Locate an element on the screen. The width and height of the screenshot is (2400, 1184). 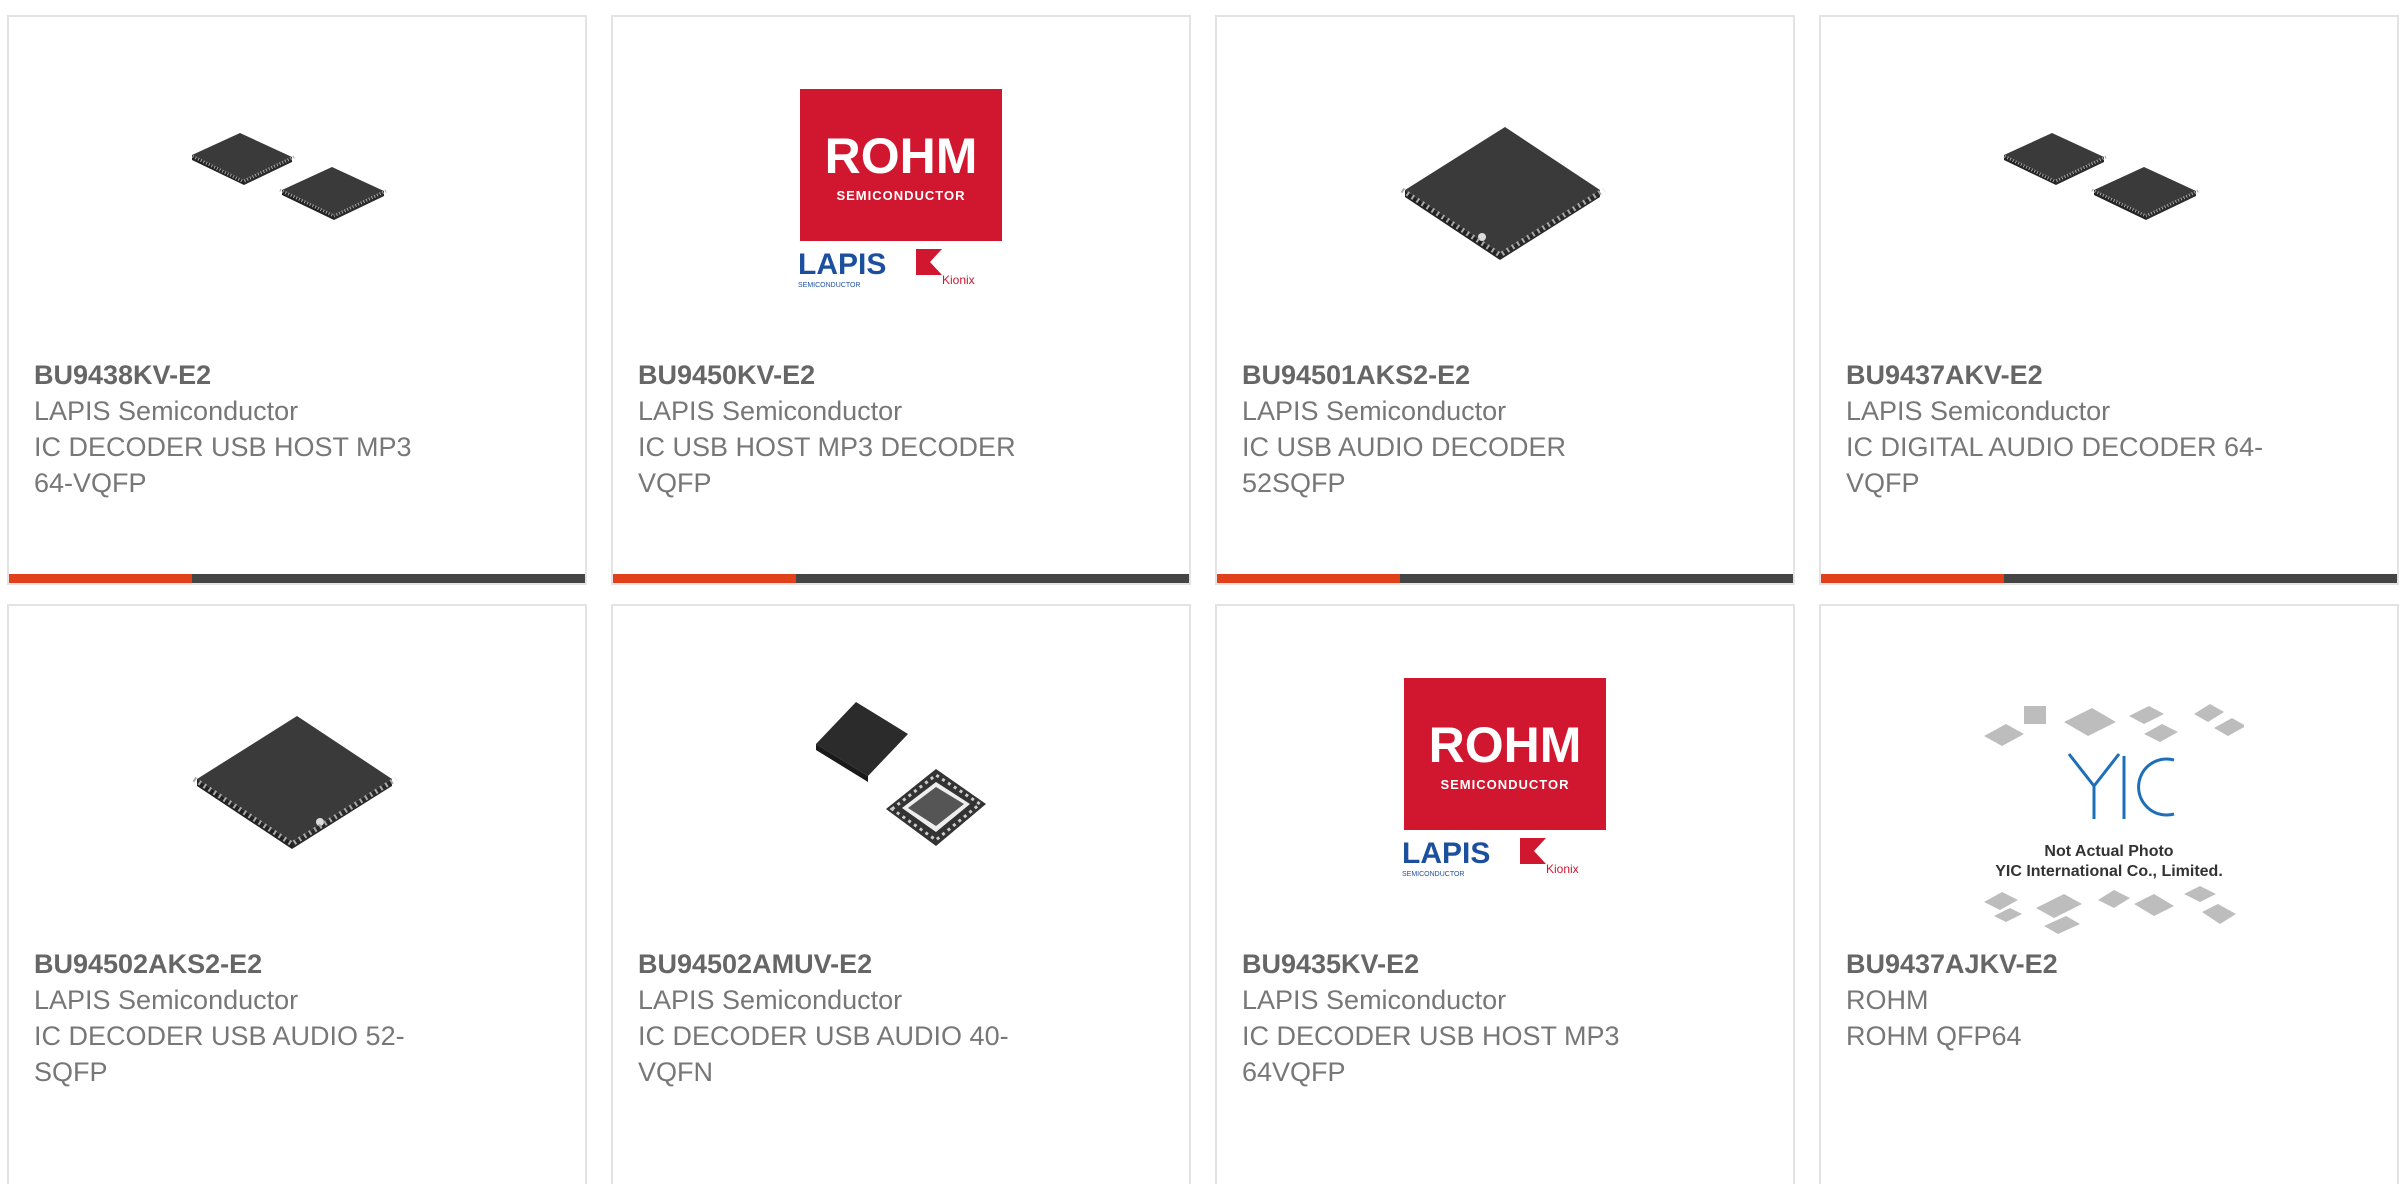
yic-logo-icon is located at coordinates (2121, 786).